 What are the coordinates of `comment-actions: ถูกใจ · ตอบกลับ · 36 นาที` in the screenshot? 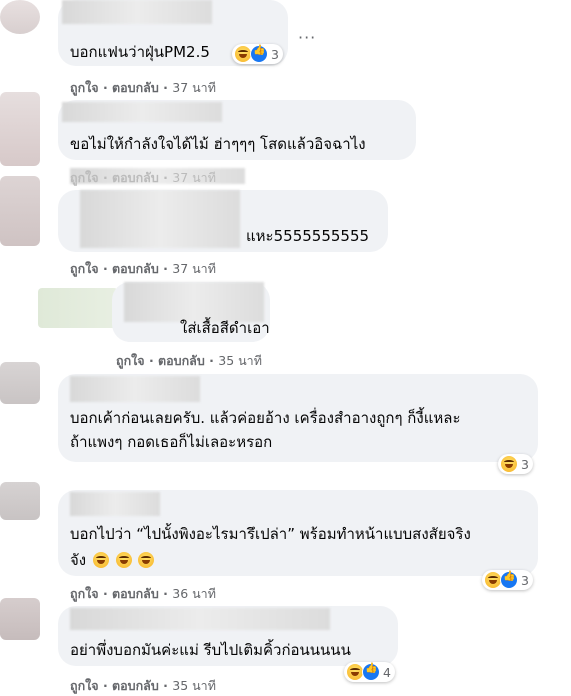 It's located at (143, 594).